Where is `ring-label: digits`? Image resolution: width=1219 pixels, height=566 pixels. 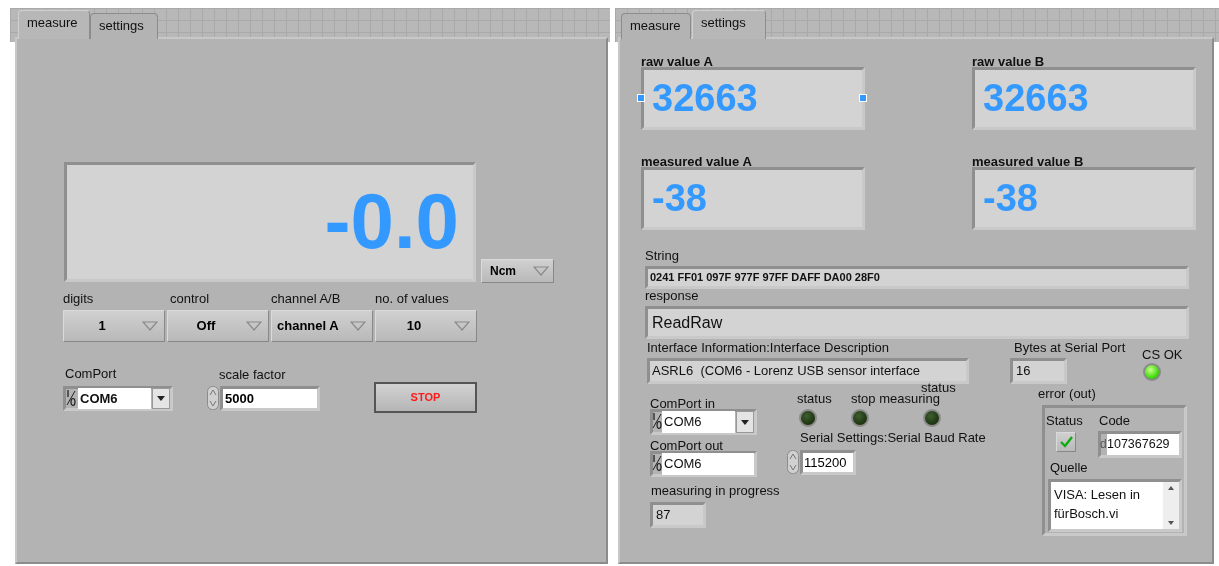
ring-label: digits is located at coordinates (78, 298).